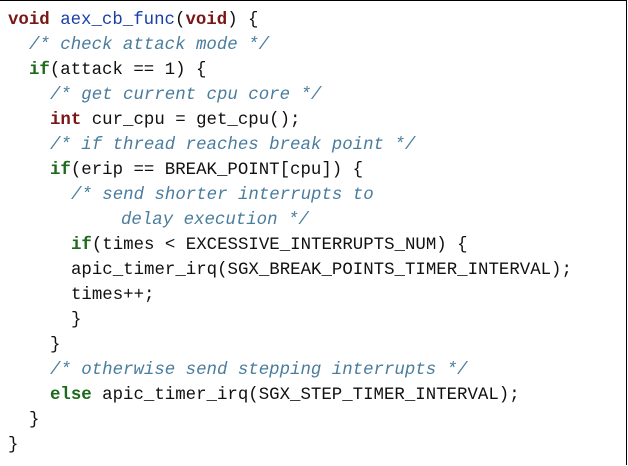  Describe the element at coordinates (290, 345) in the screenshot. I see `code-line-14: }` at that location.